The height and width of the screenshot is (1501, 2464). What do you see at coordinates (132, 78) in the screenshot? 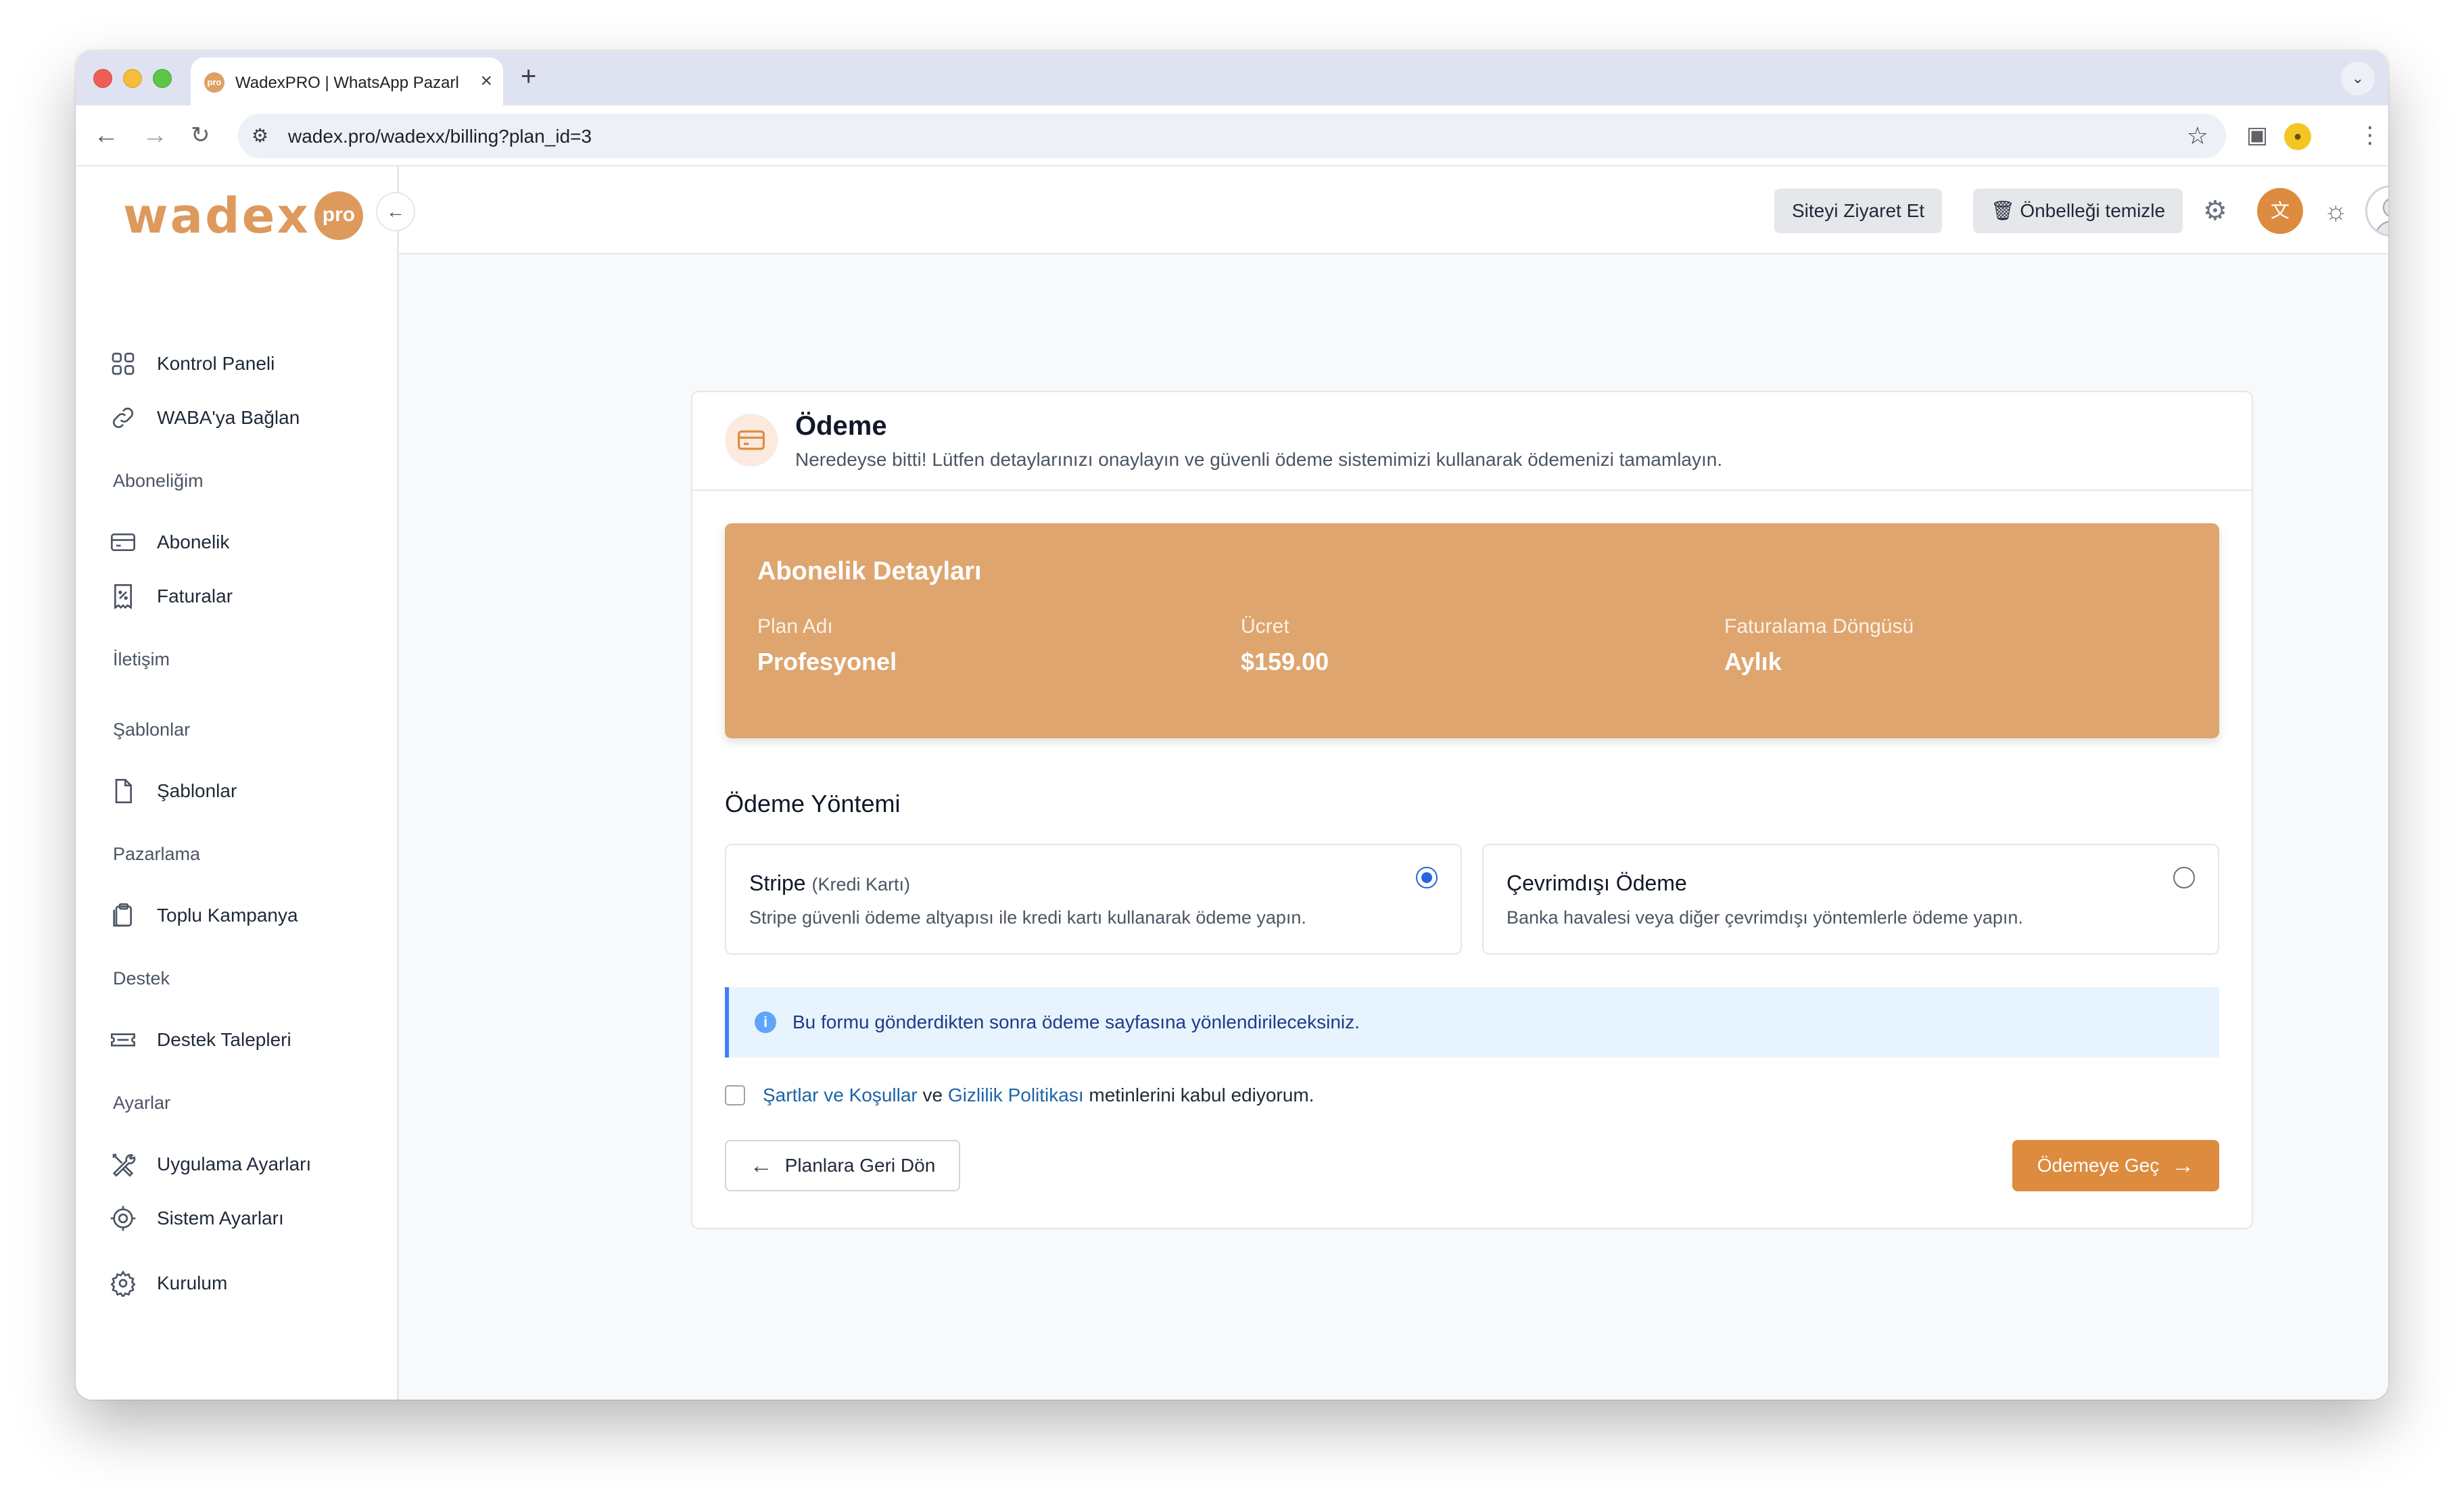
I see `minimize-window-button` at bounding box center [132, 78].